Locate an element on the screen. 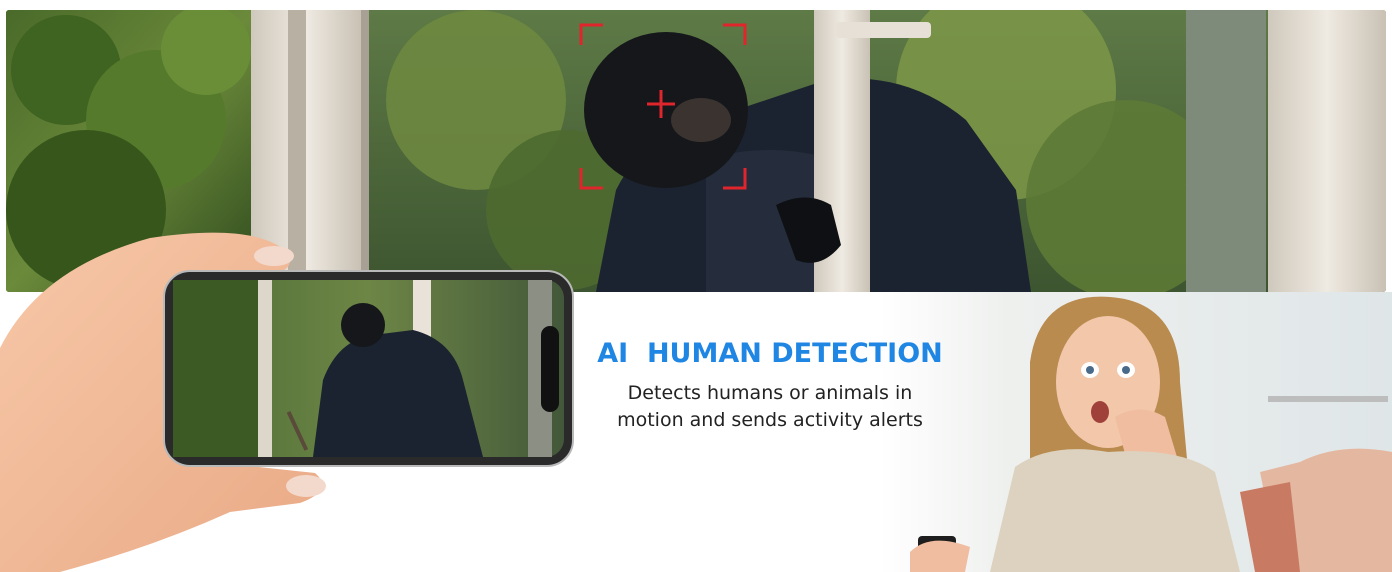 Image resolution: width=1392 pixels, height=572 pixels. feature-title: AI HUMAN DETECTION is located at coordinates (770, 353).